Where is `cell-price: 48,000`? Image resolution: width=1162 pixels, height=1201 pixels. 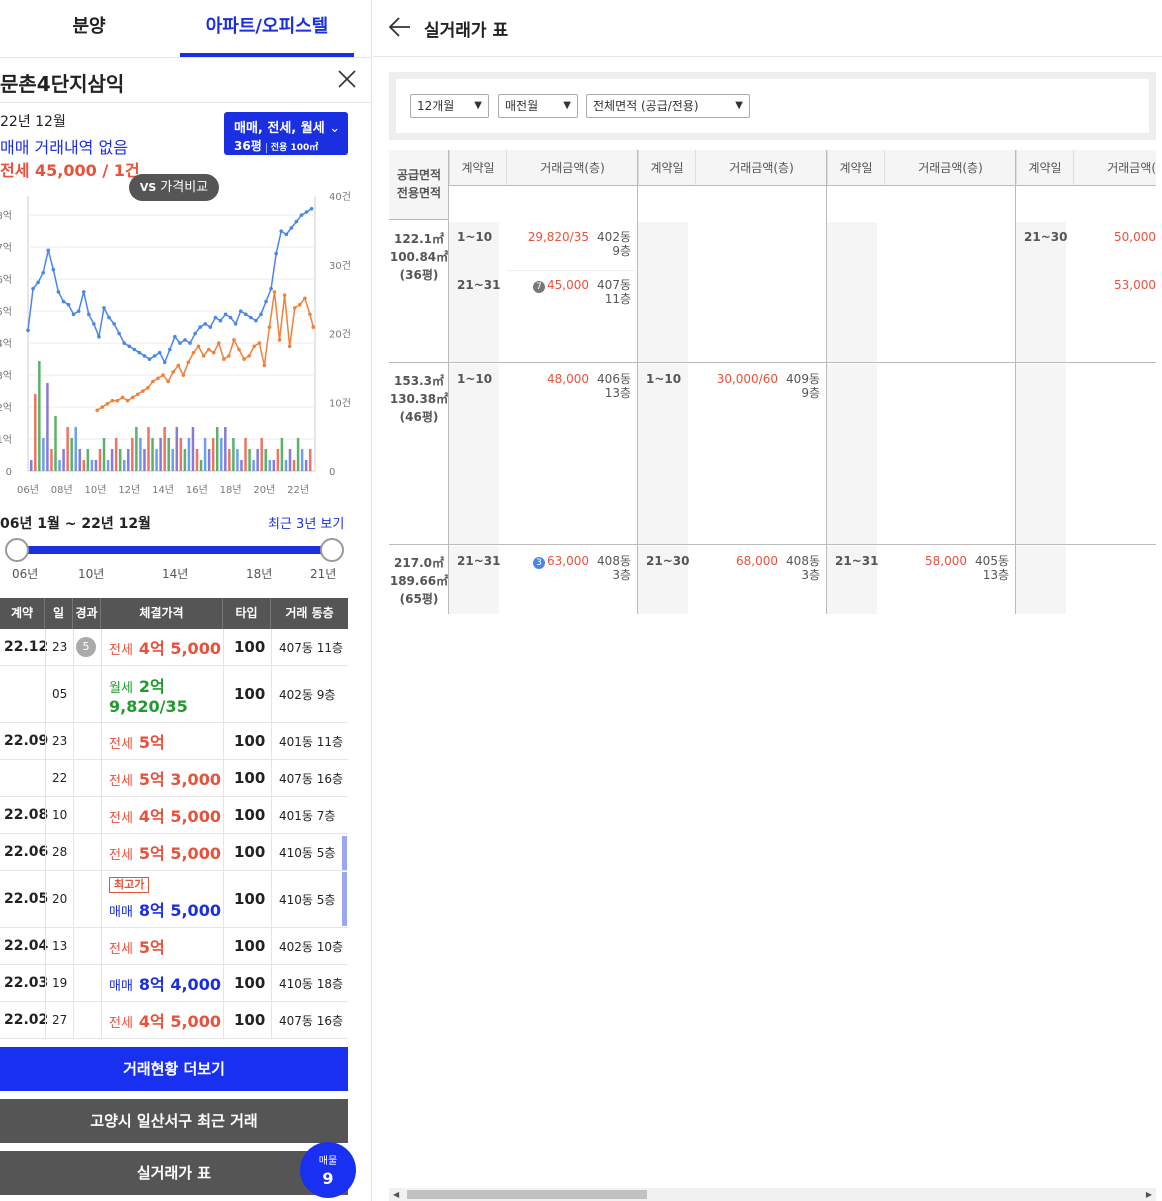
cell-price: 48,000 is located at coordinates (549, 379).